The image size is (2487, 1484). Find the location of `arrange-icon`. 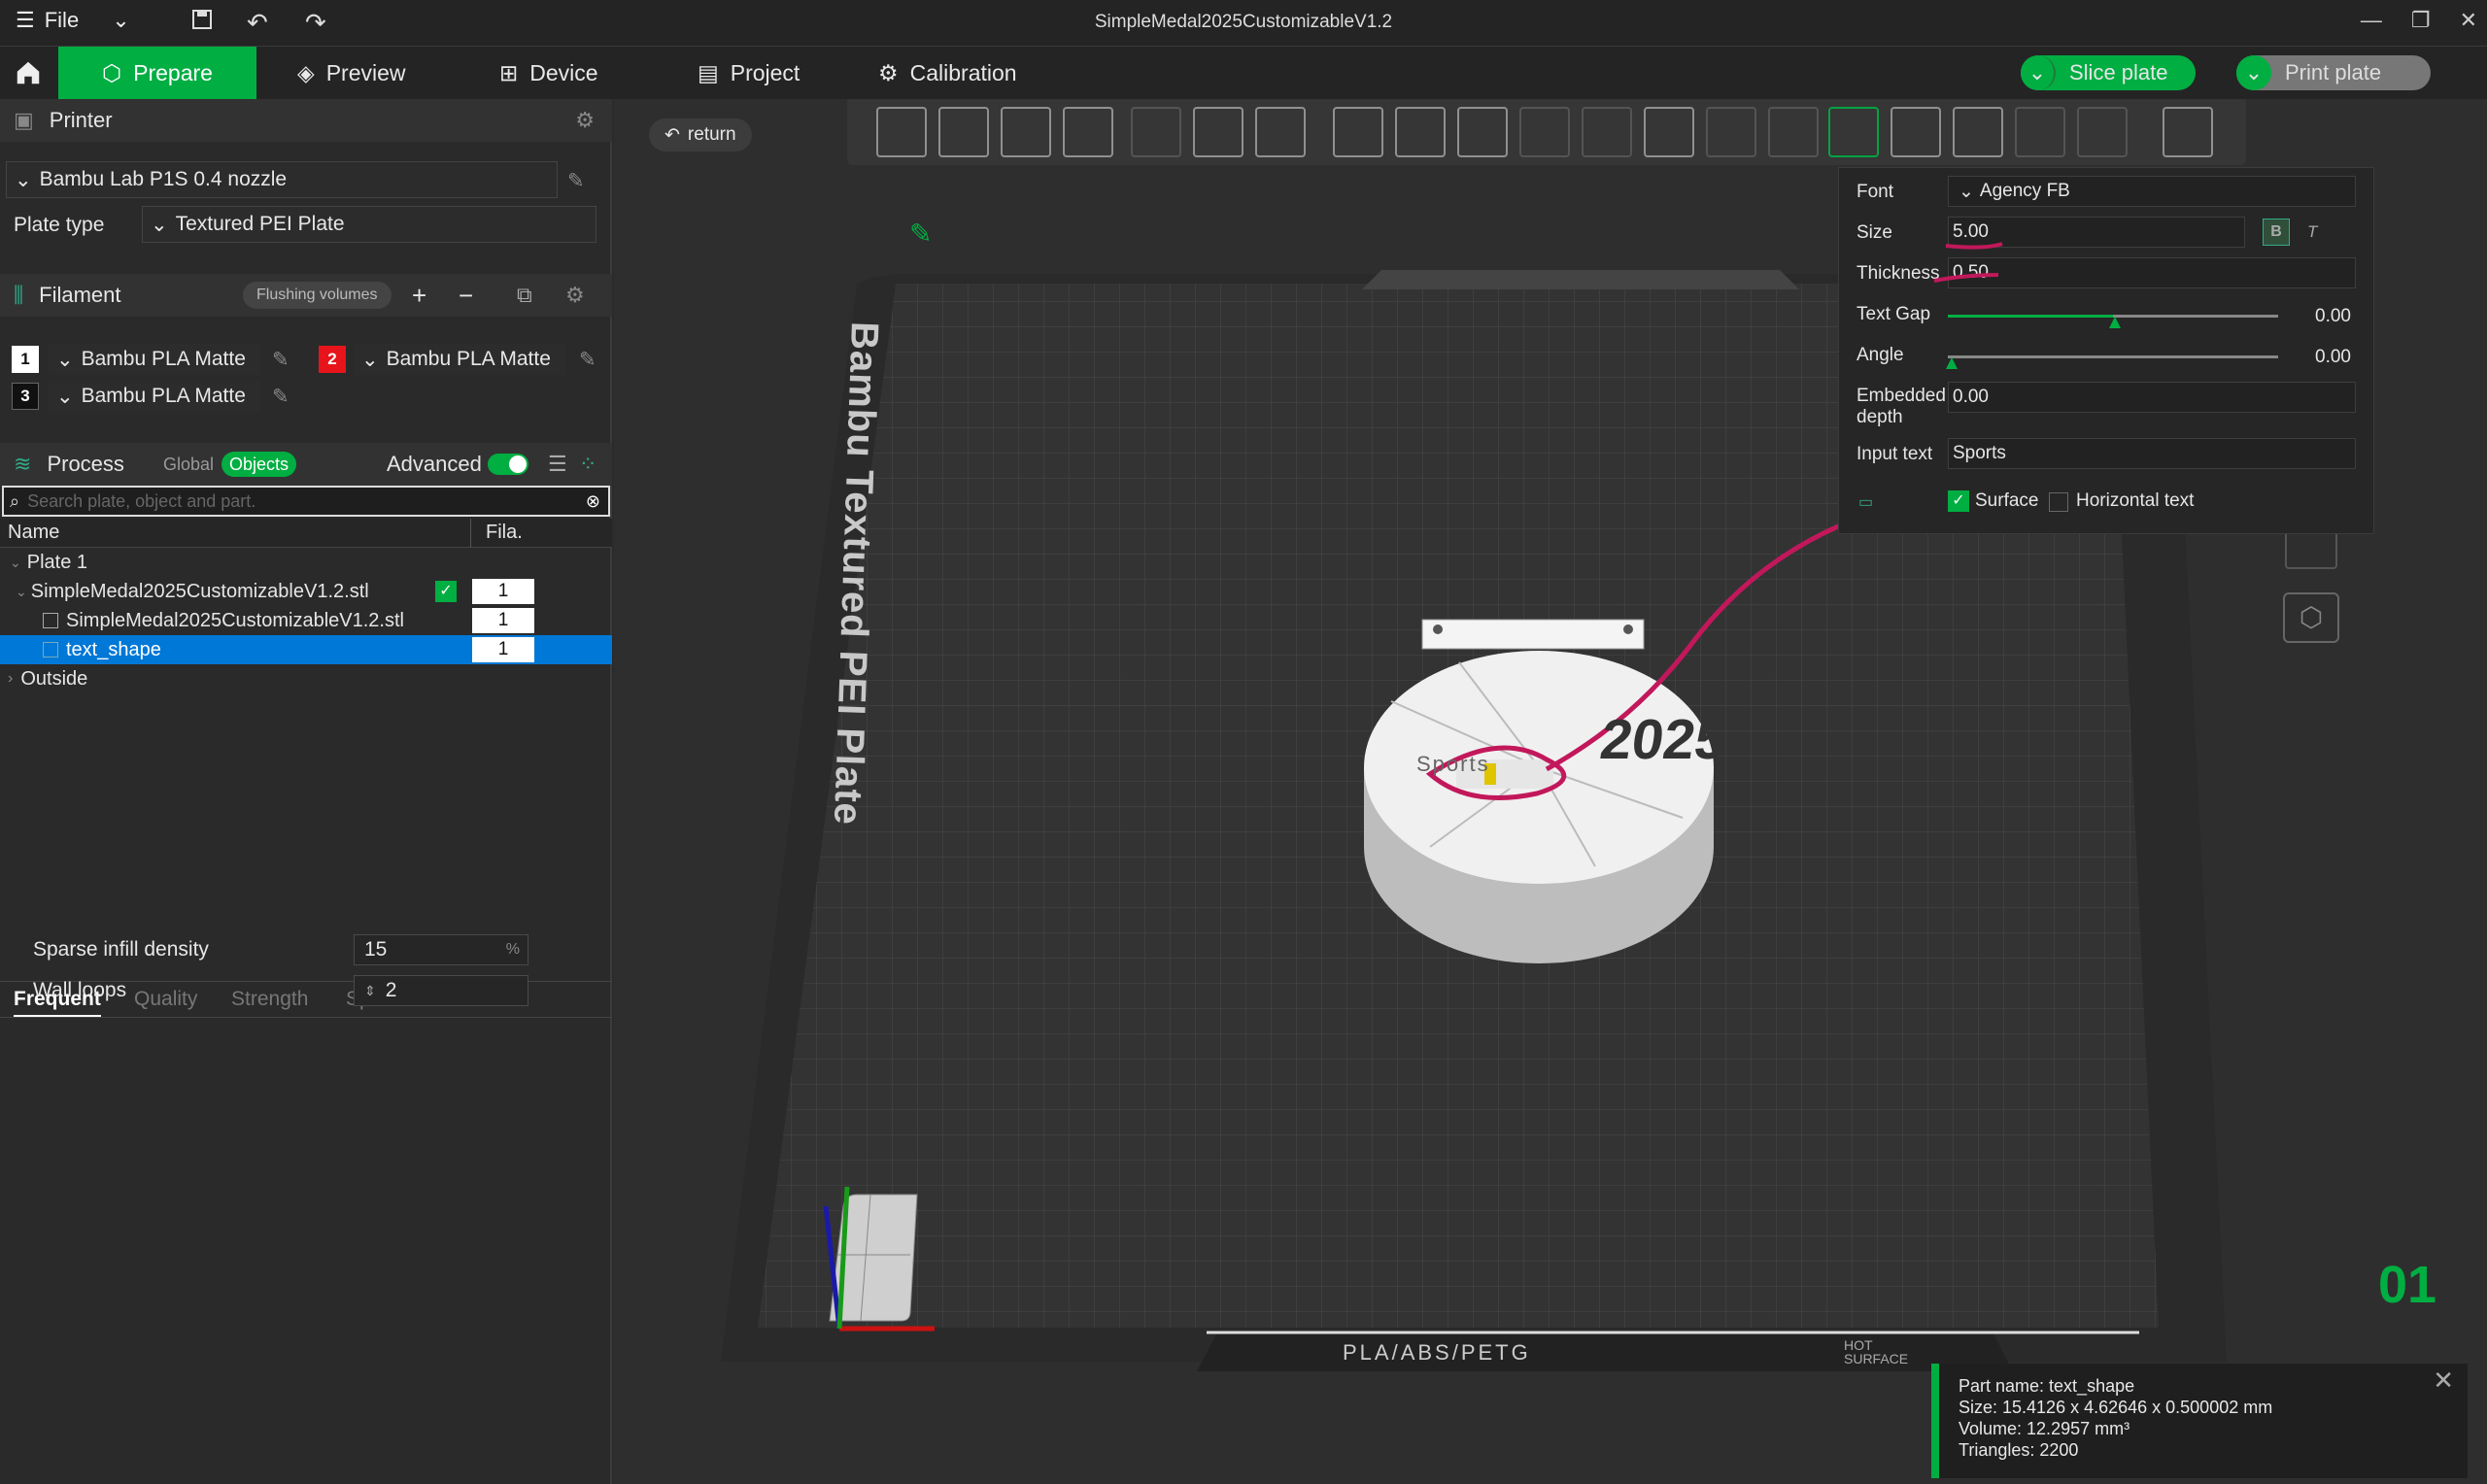

arrange-icon is located at coordinates (1088, 132).